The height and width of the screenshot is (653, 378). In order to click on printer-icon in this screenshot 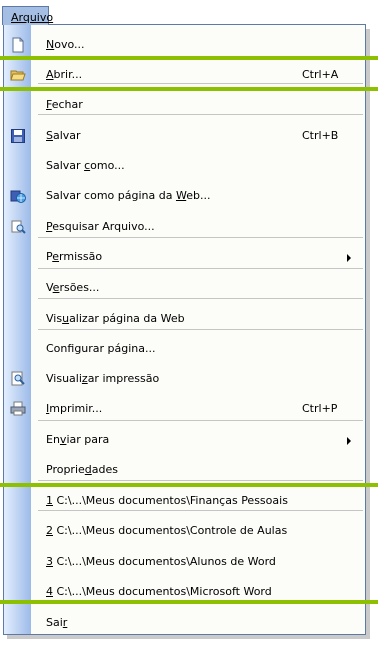, I will do `click(18, 409)`.